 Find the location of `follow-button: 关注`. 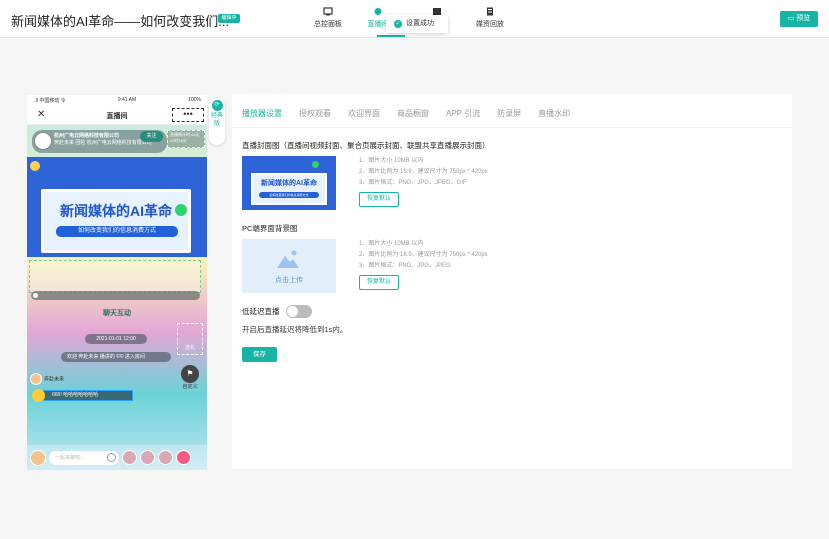

follow-button: 关注 is located at coordinates (151, 136).